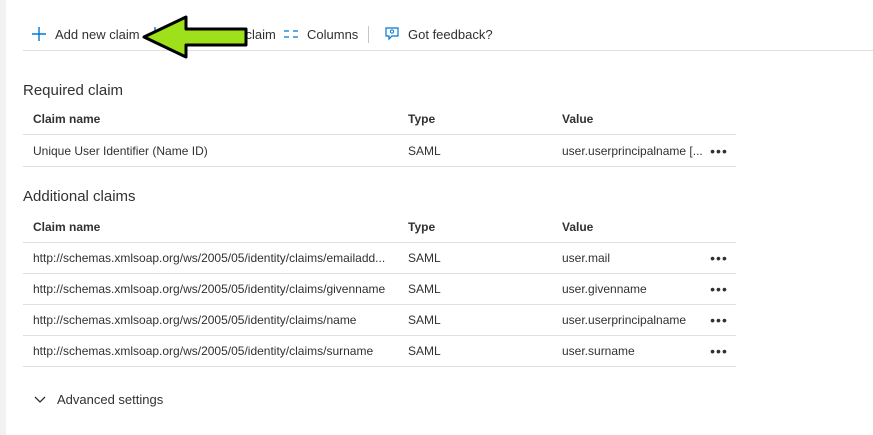 The image size is (873, 435). What do you see at coordinates (73, 90) in the screenshot?
I see `required-claim-title: Required claim` at bounding box center [73, 90].